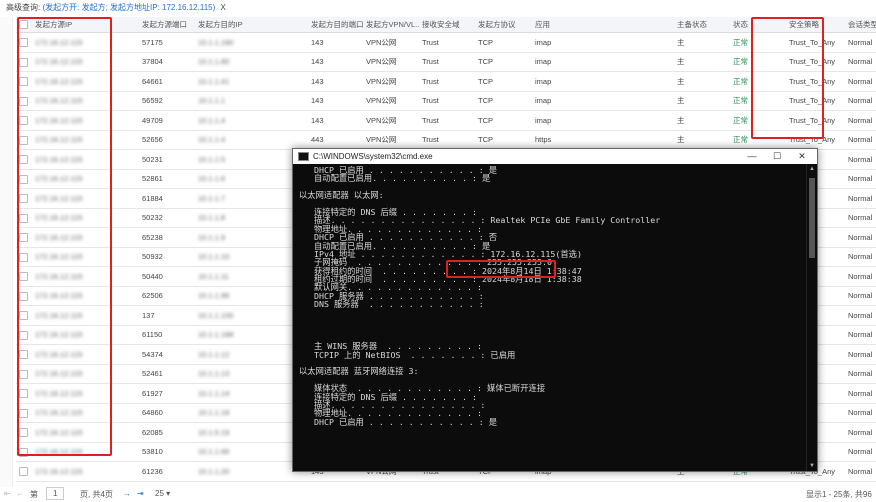 This screenshot has width=876, height=502. Describe the element at coordinates (815, 101) in the screenshot. I see `cell-policy: Trust_To_Any` at that location.